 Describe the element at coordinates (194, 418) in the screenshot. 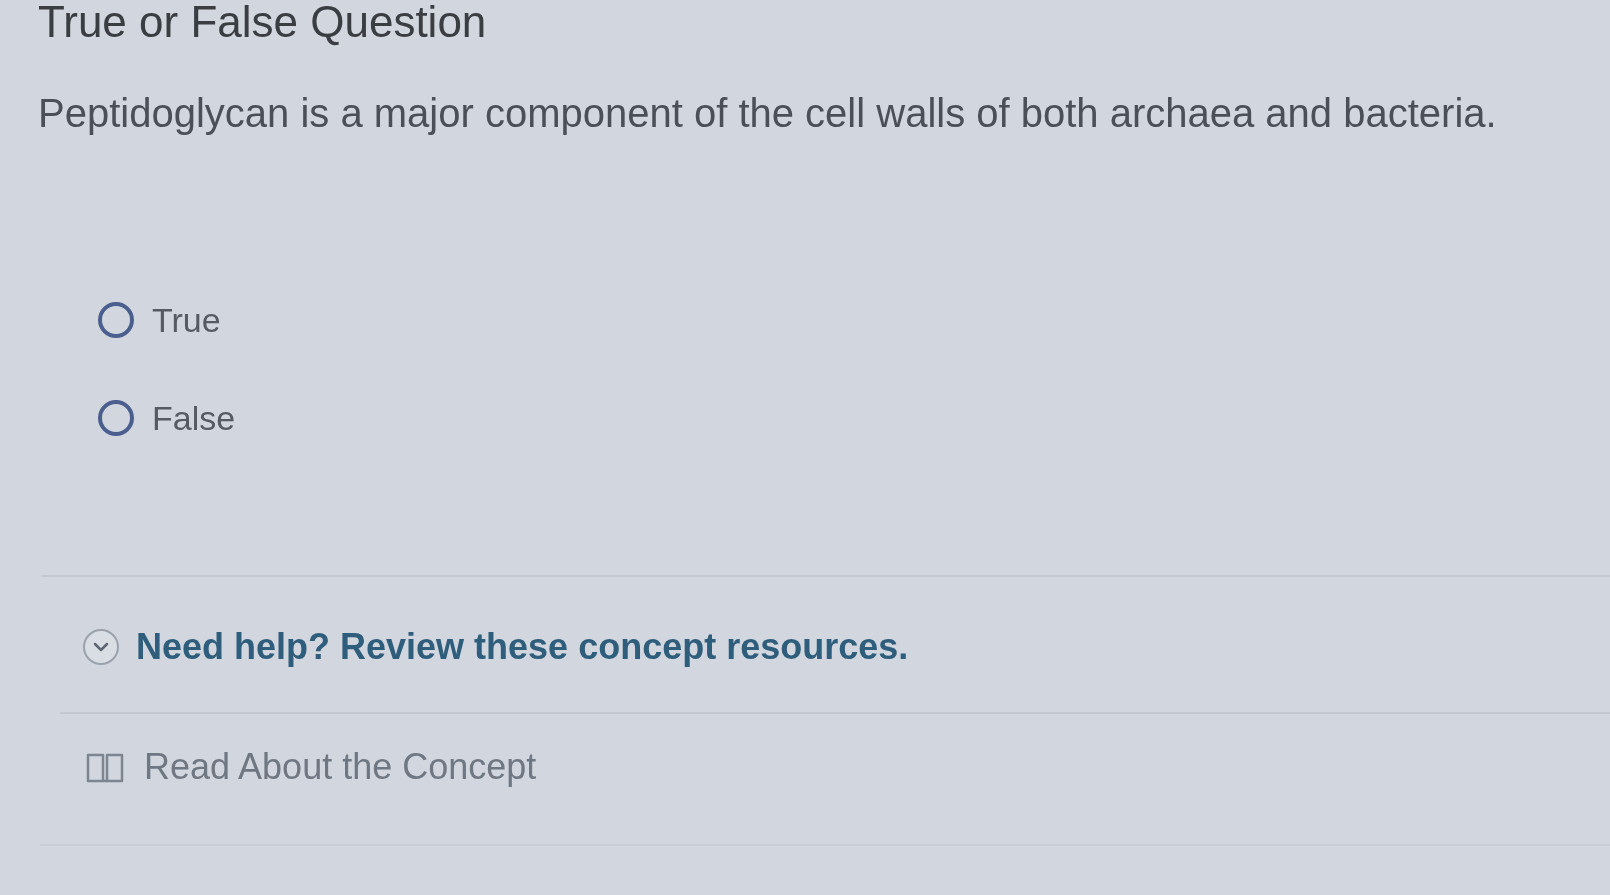

I see `option-label: False` at that location.